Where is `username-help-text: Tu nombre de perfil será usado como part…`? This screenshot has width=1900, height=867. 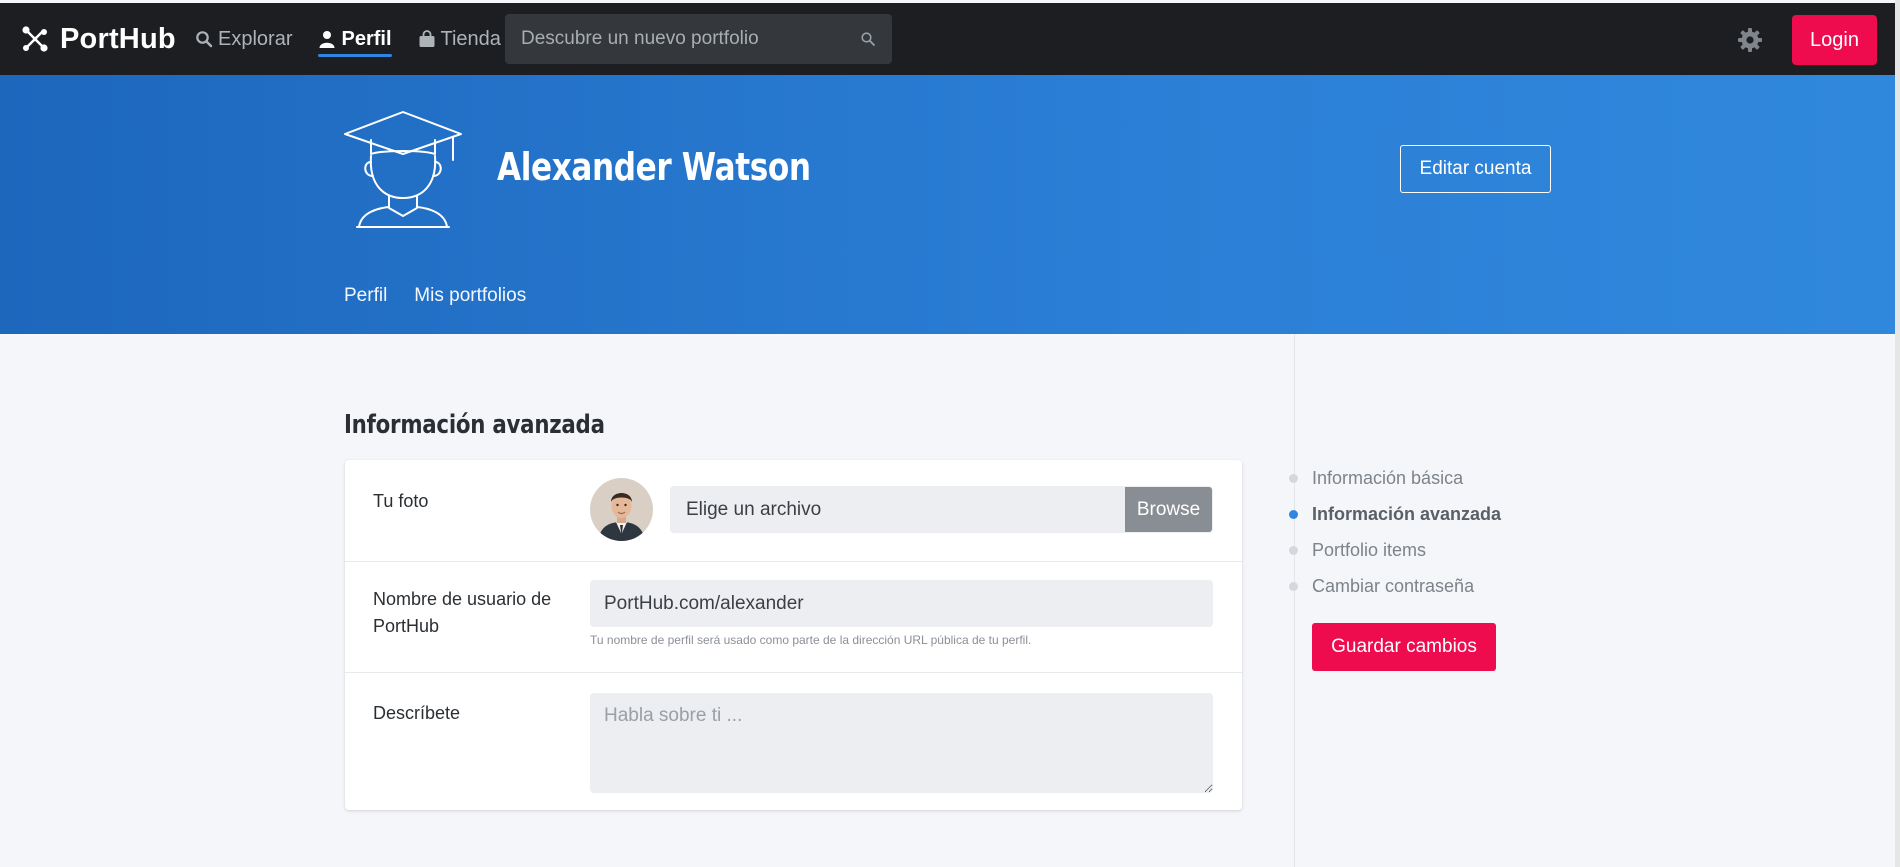 username-help-text: Tu nombre de perfil será usado como part… is located at coordinates (811, 640).